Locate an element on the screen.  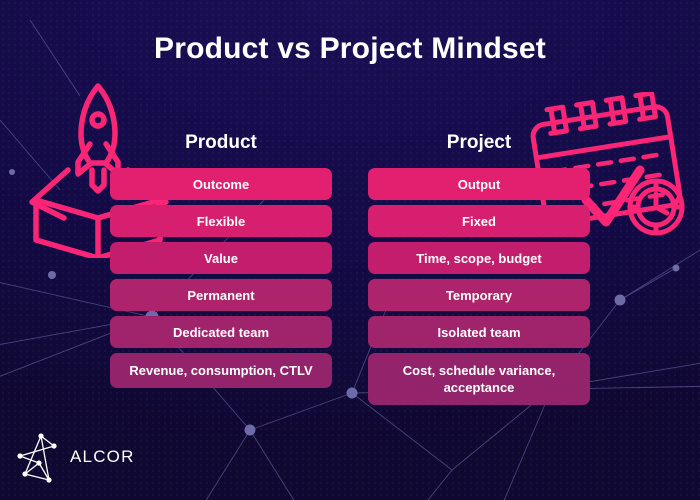
project-row-2: Fixed is located at coordinates (479, 221).